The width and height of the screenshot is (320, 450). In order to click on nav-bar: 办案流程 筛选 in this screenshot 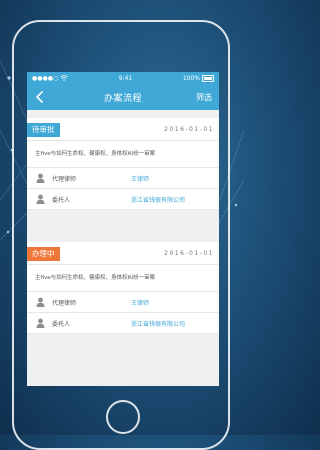, I will do `click(123, 97)`.